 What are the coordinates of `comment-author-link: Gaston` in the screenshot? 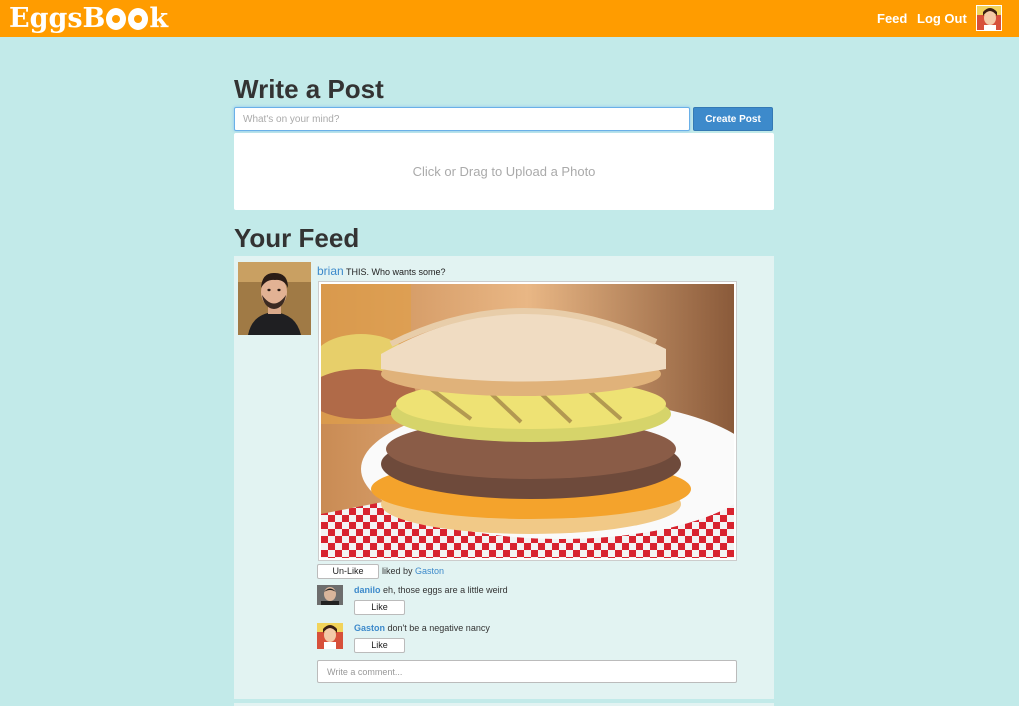 It's located at (369, 628).